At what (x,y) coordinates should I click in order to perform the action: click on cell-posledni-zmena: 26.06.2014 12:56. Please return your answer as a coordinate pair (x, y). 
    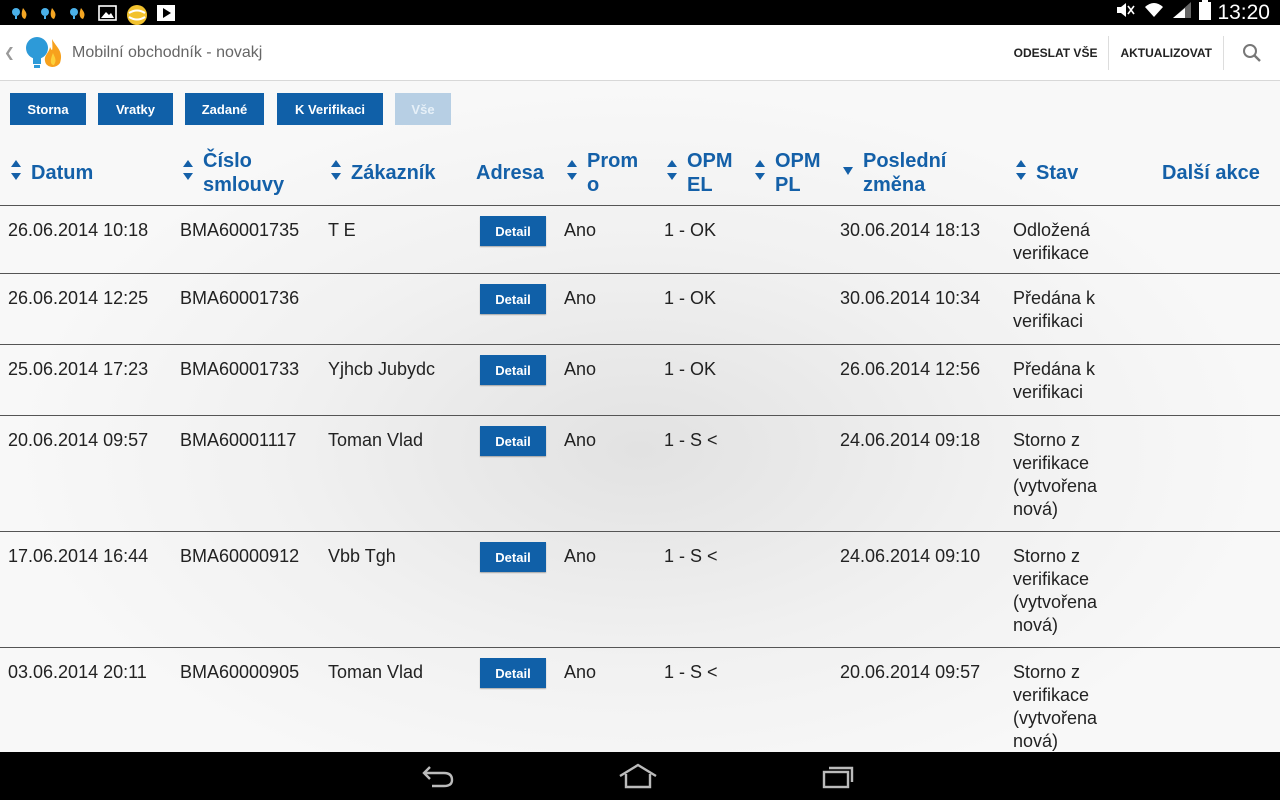
    Looking at the image, I should click on (910, 369).